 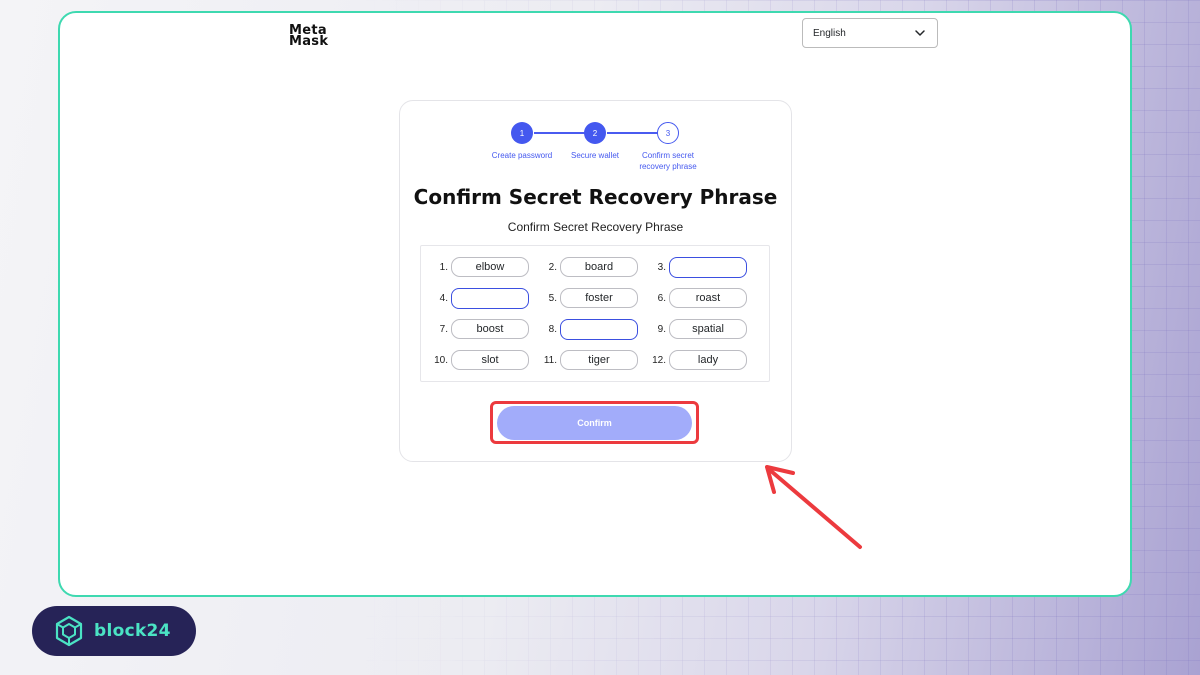 What do you see at coordinates (69, 631) in the screenshot?
I see `cube-logo-icon` at bounding box center [69, 631].